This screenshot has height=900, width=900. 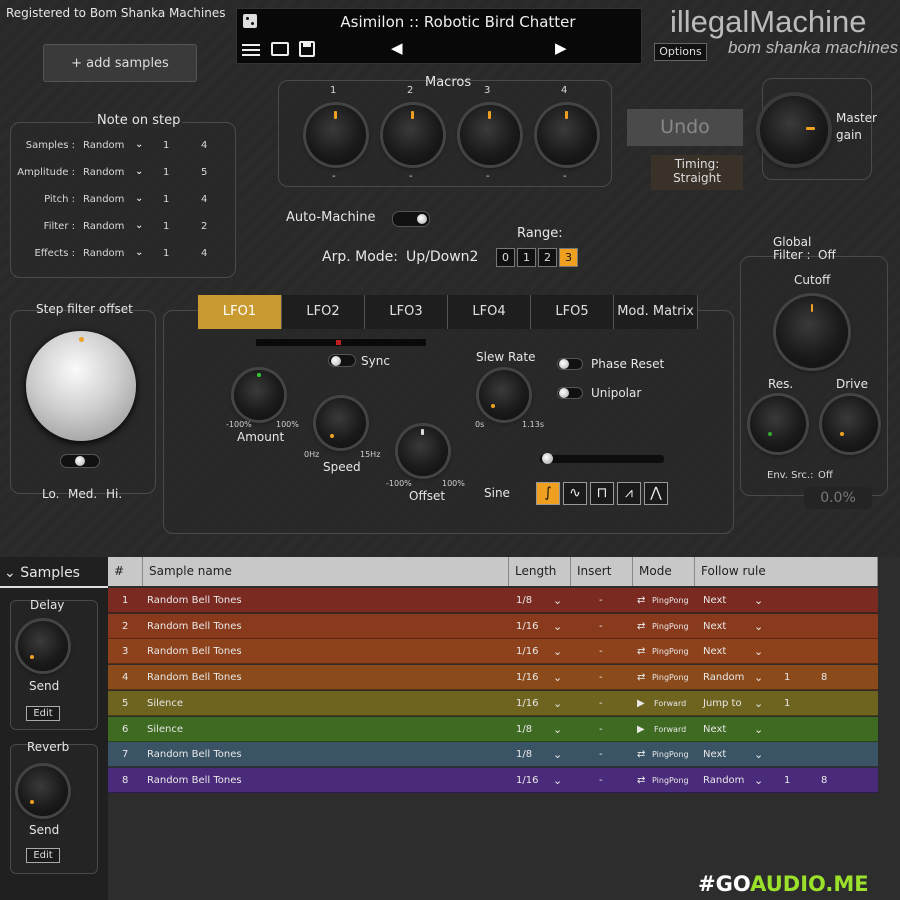 What do you see at coordinates (114, 494) in the screenshot?
I see `step-filter-hi: Hi.` at bounding box center [114, 494].